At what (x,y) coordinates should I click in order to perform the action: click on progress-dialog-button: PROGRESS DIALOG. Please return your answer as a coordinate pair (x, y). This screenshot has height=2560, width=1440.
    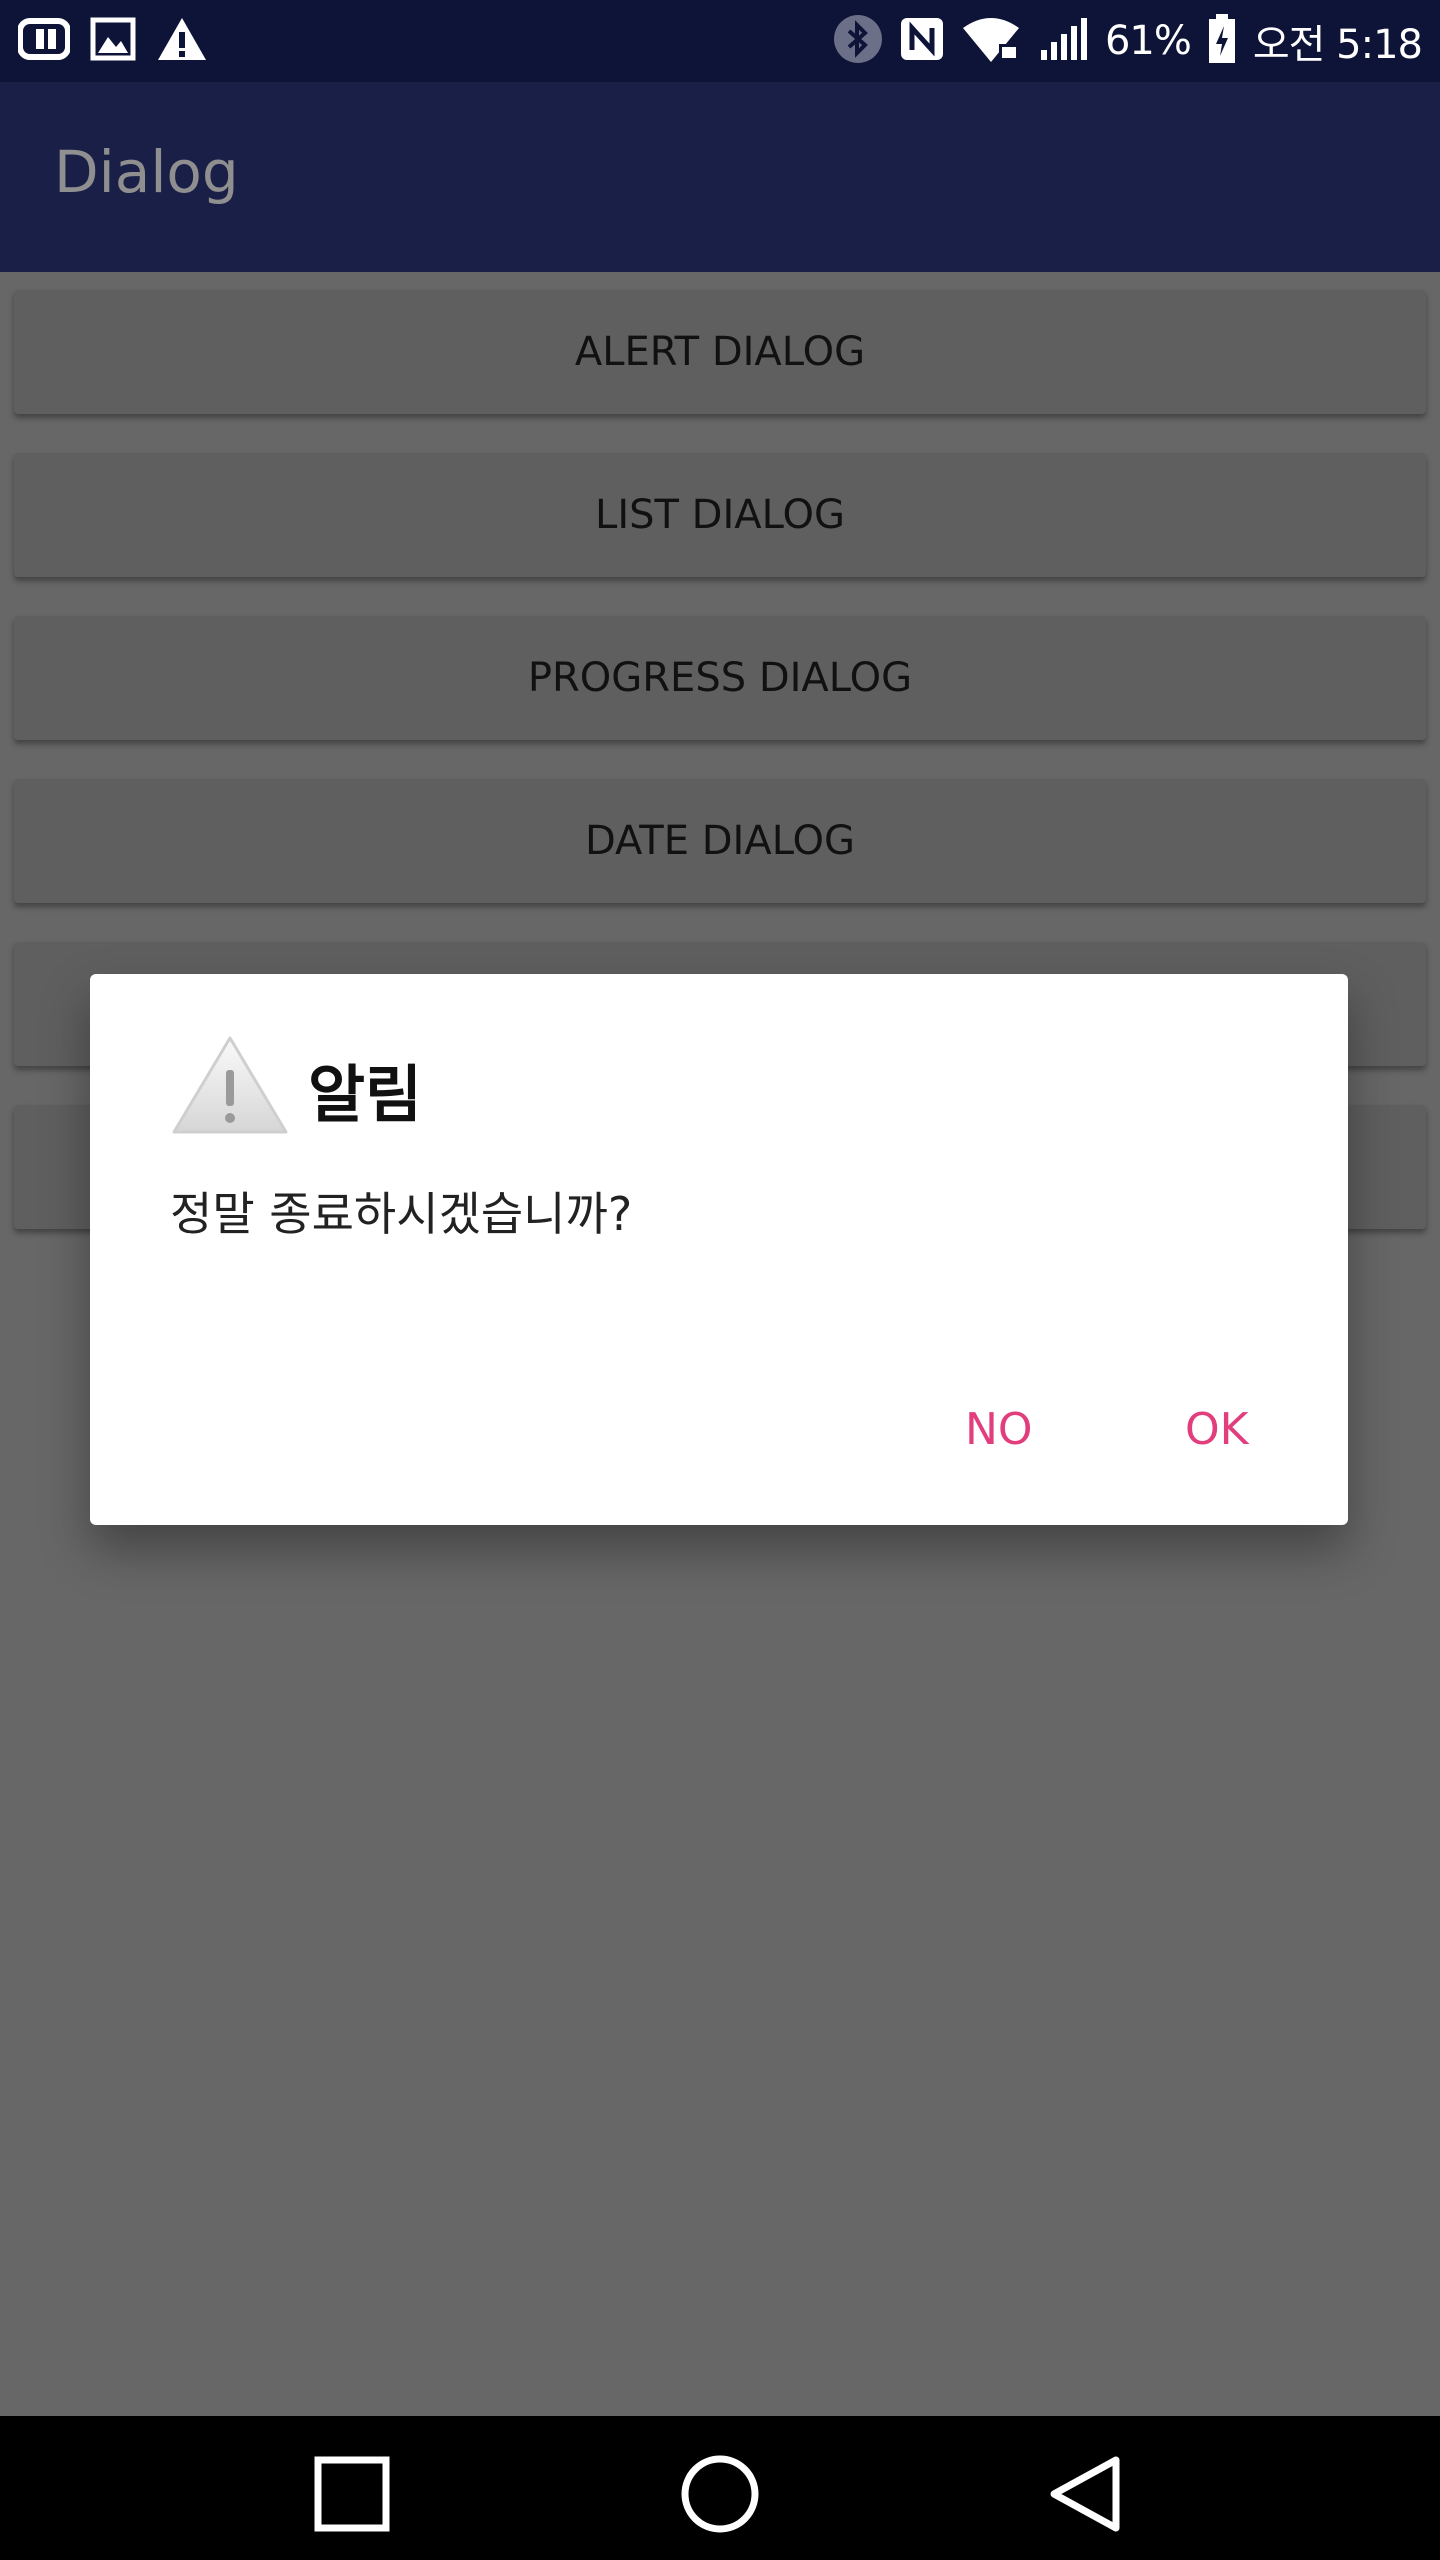
    Looking at the image, I should click on (720, 678).